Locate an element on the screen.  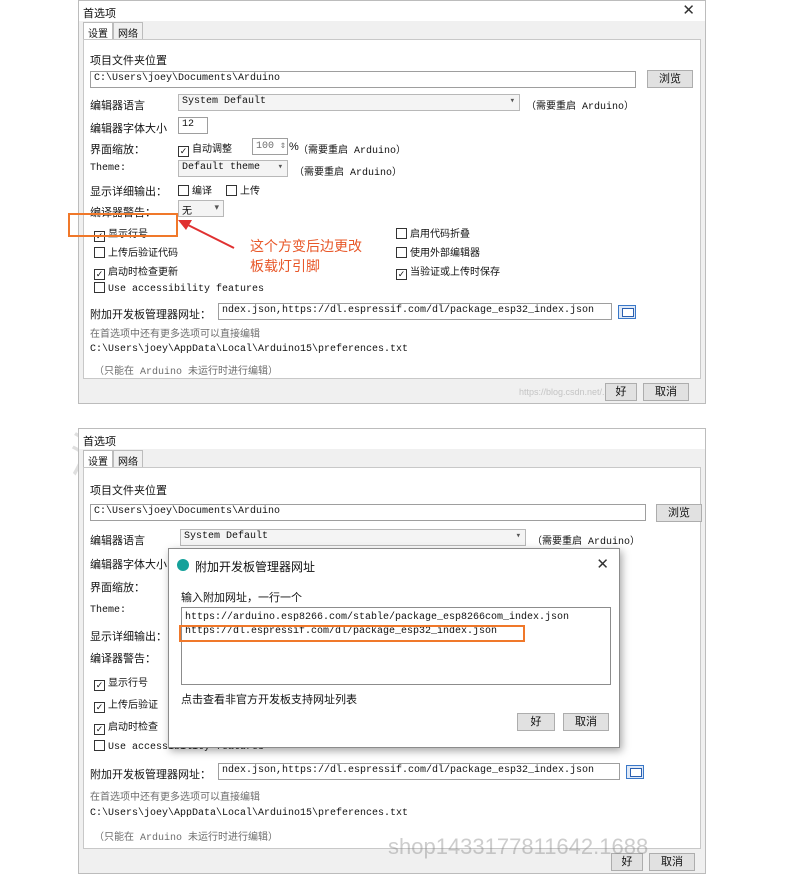
auto-scale-label: 自动调整 is located at coordinates (212, 149).